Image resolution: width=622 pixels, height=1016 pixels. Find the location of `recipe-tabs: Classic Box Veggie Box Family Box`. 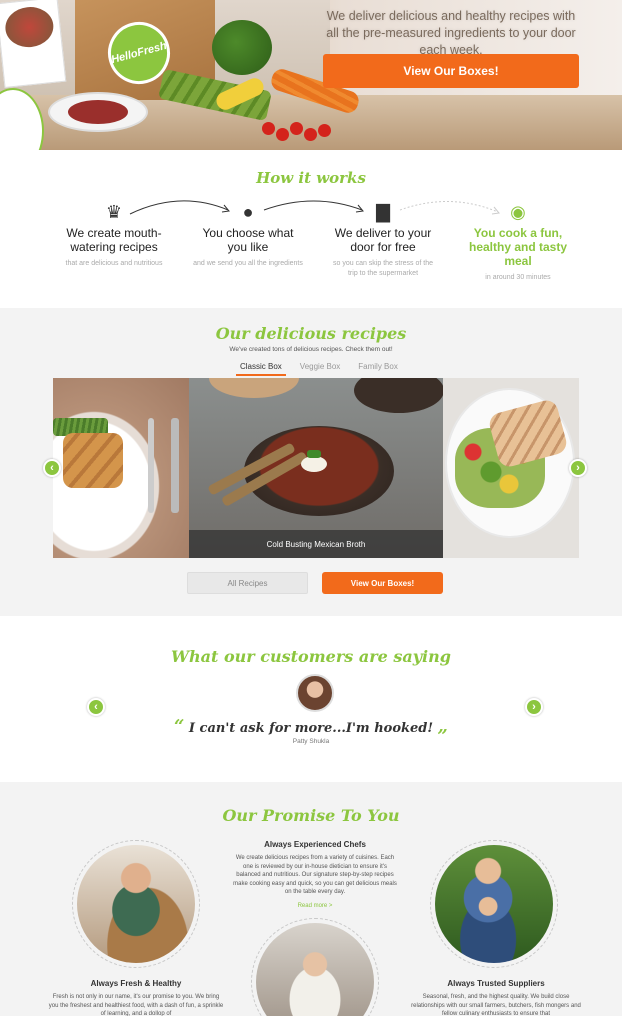

recipe-tabs: Classic Box Veggie Box Family Box is located at coordinates (319, 368).